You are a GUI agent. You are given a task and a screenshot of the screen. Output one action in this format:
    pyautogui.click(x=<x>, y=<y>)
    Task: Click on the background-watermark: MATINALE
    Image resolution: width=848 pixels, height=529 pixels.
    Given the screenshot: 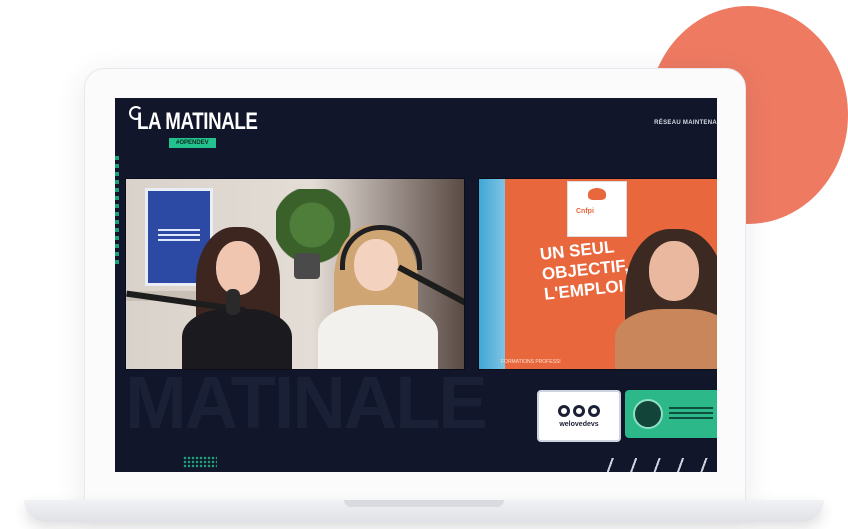 What is the action you would take?
    pyautogui.click(x=306, y=402)
    